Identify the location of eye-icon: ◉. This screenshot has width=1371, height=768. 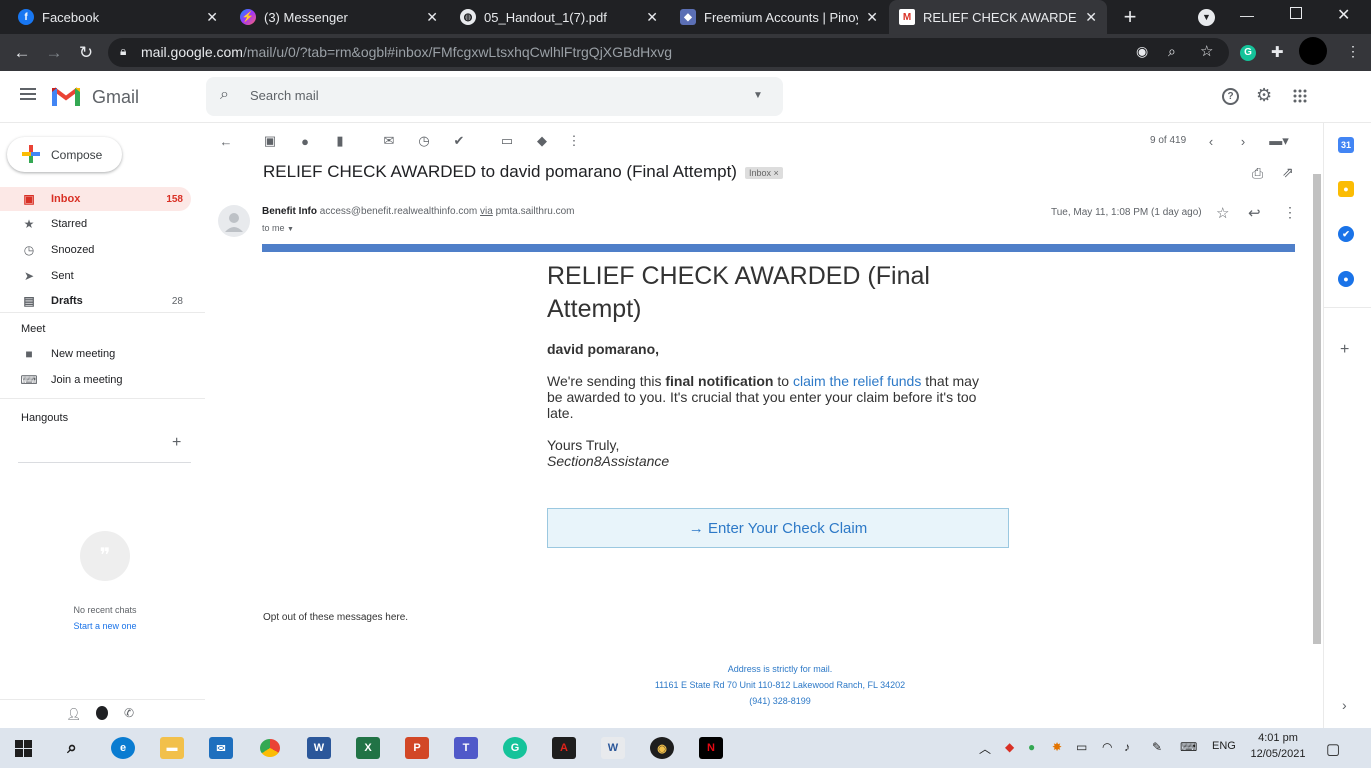
(1142, 51).